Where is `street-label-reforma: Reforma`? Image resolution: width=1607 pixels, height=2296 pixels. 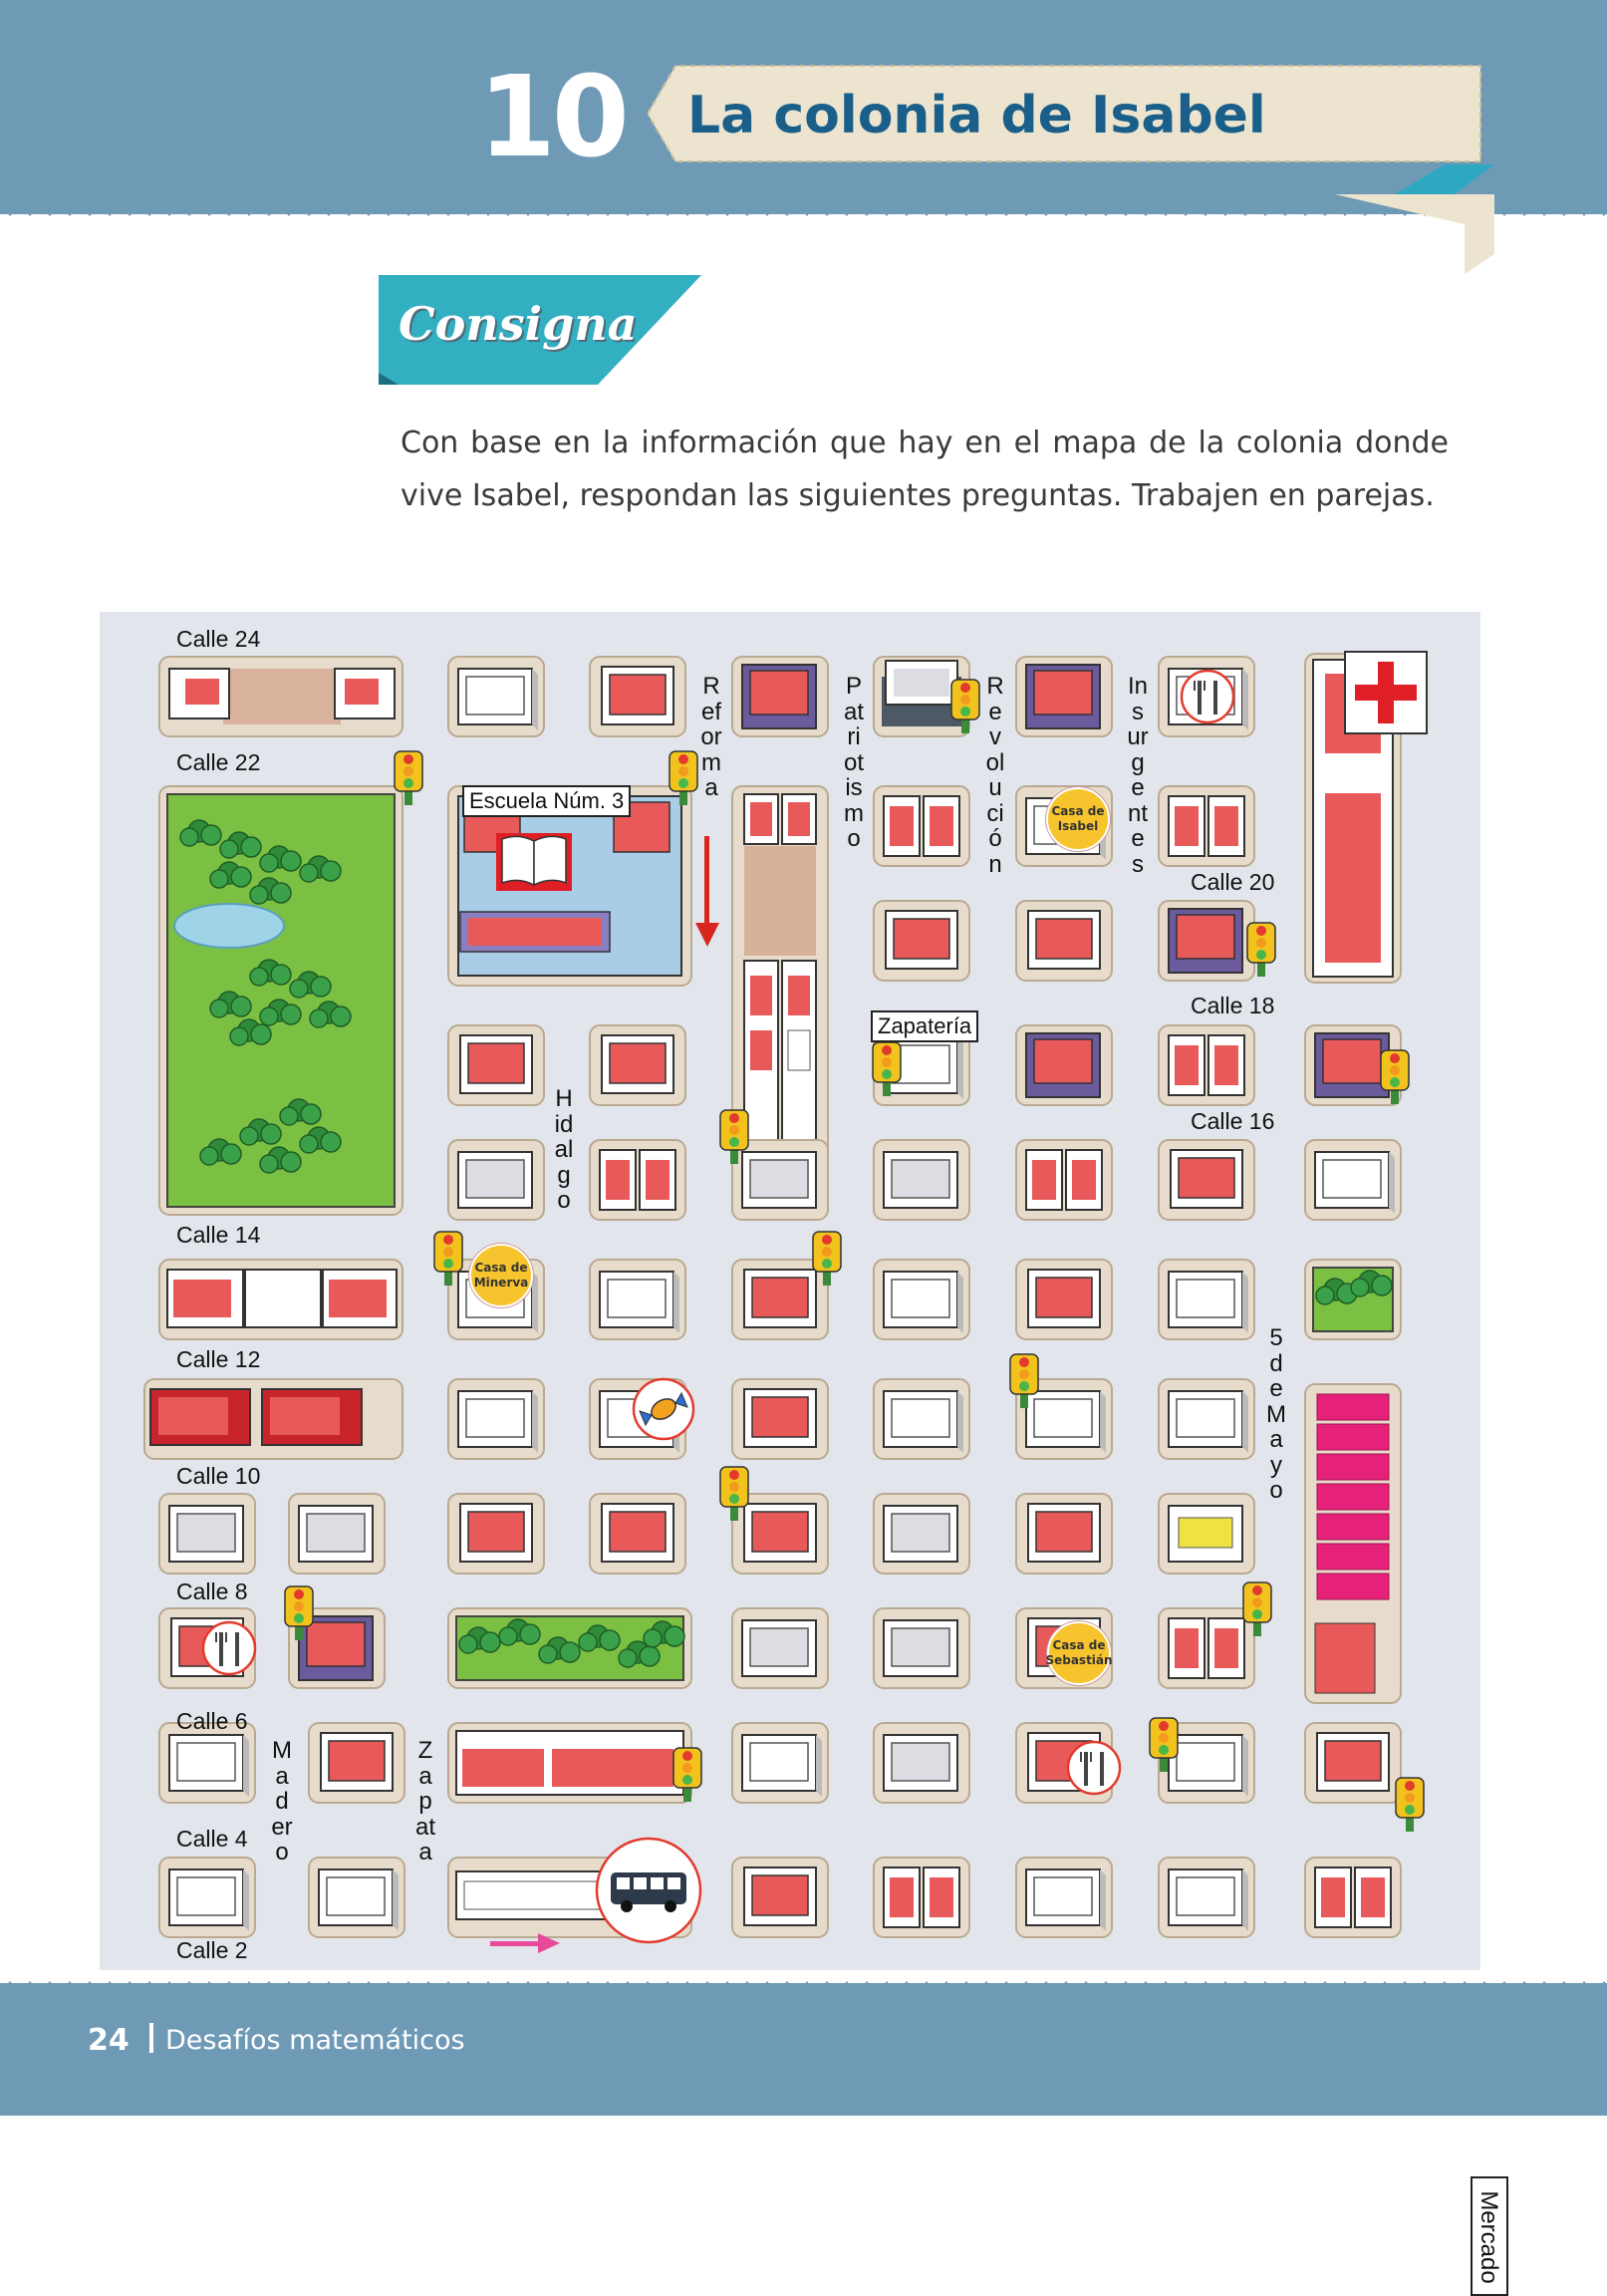 street-label-reforma: Reforma is located at coordinates (711, 737).